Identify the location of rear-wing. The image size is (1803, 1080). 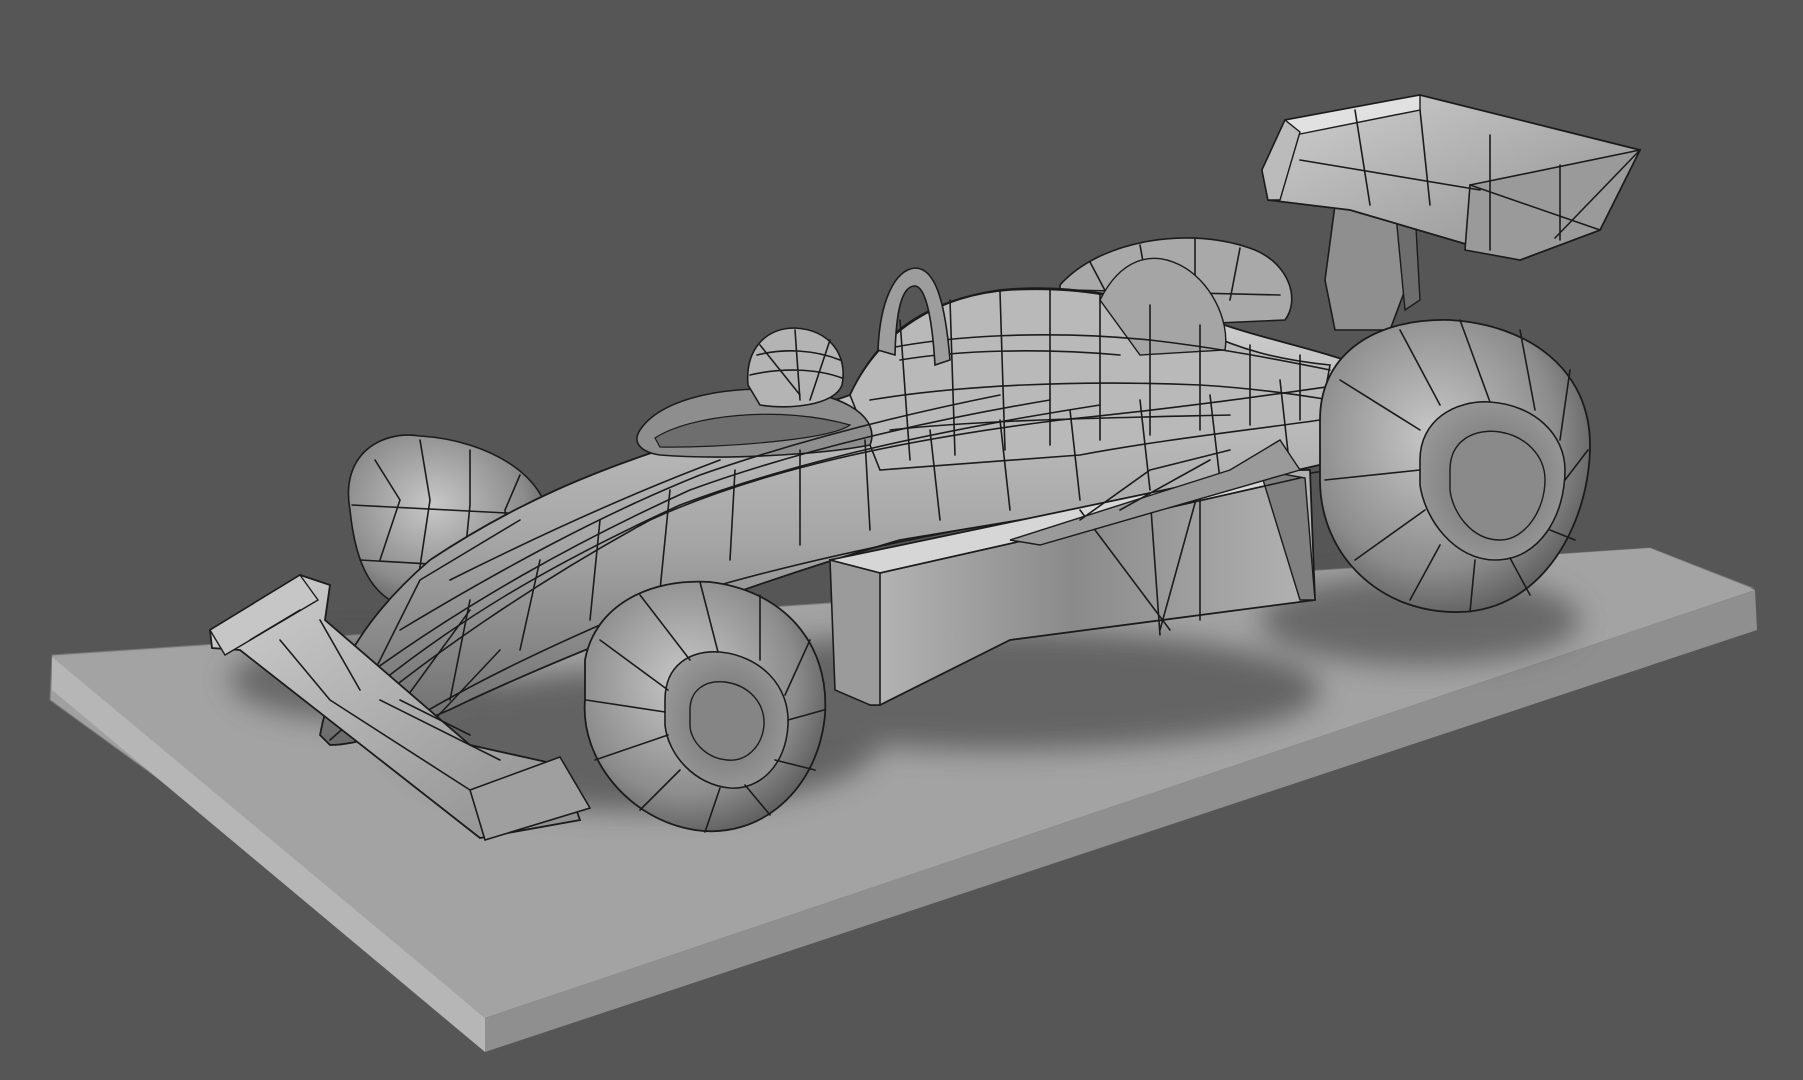
(1451, 212).